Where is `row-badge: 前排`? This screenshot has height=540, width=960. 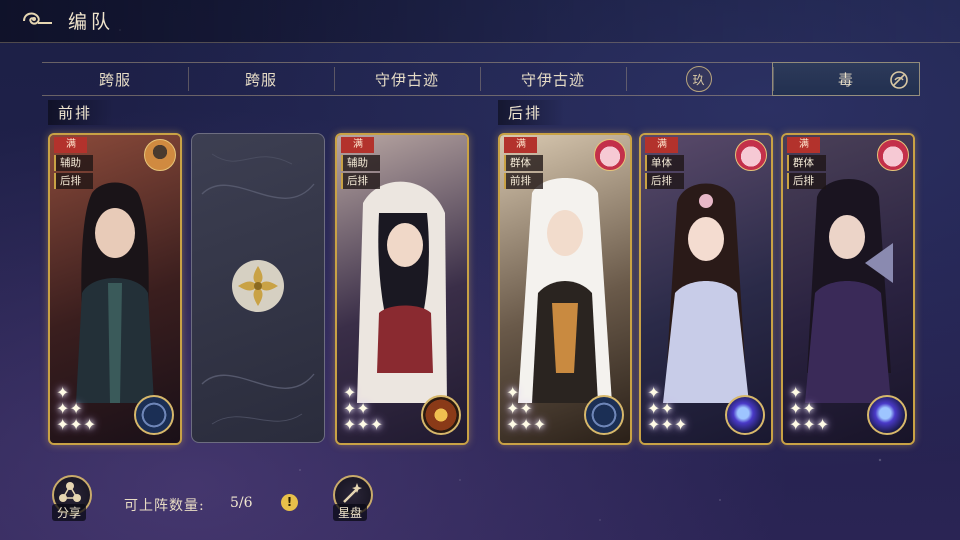 row-badge: 前排 is located at coordinates (523, 181).